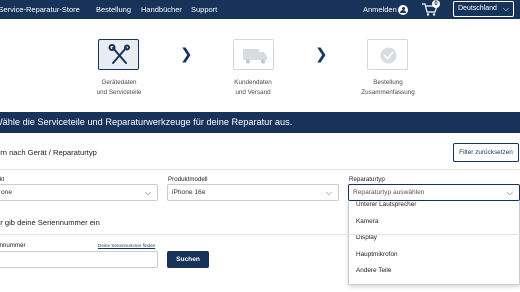 Image resolution: width=520 pixels, height=292 pixels. Describe the element at coordinates (436, 4) in the screenshot. I see `cart-count-badge: 0` at that location.